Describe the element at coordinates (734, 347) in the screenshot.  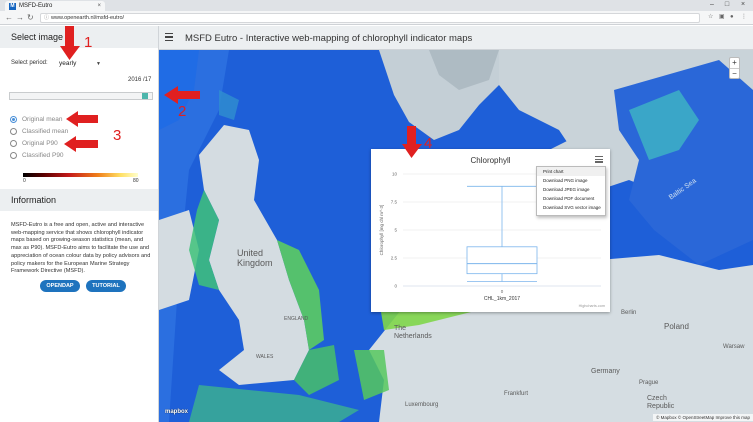
I see `map-label-warsaw: Warsaw` at that location.